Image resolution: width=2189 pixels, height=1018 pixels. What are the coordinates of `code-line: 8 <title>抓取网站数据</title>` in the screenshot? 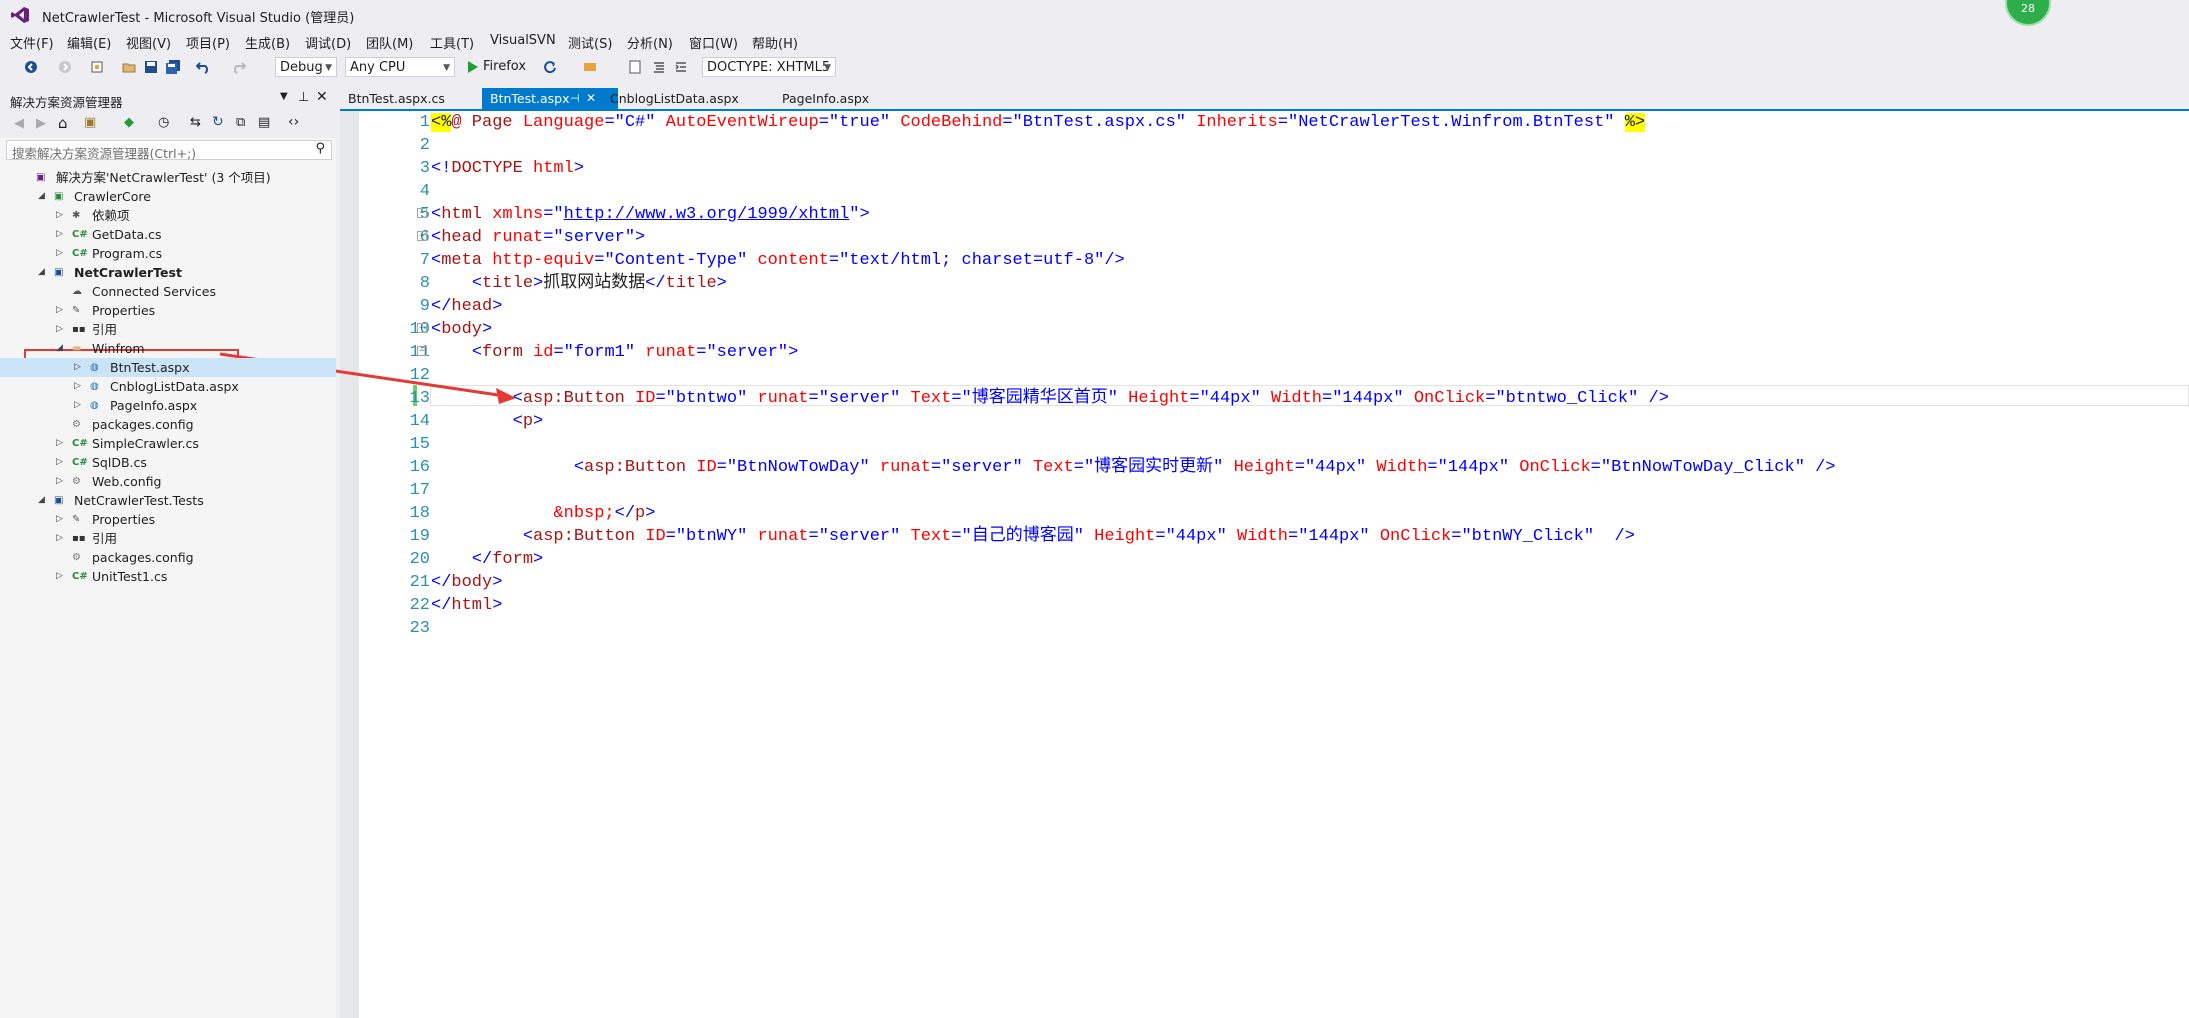 It's located at (1264, 283).